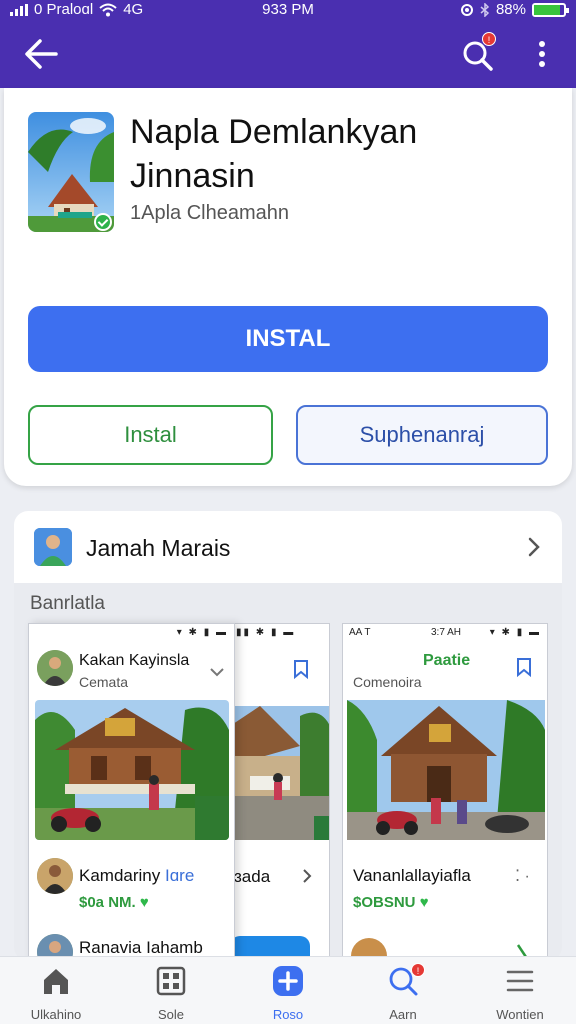  I want to click on back-arrow-icon, so click(41, 54).